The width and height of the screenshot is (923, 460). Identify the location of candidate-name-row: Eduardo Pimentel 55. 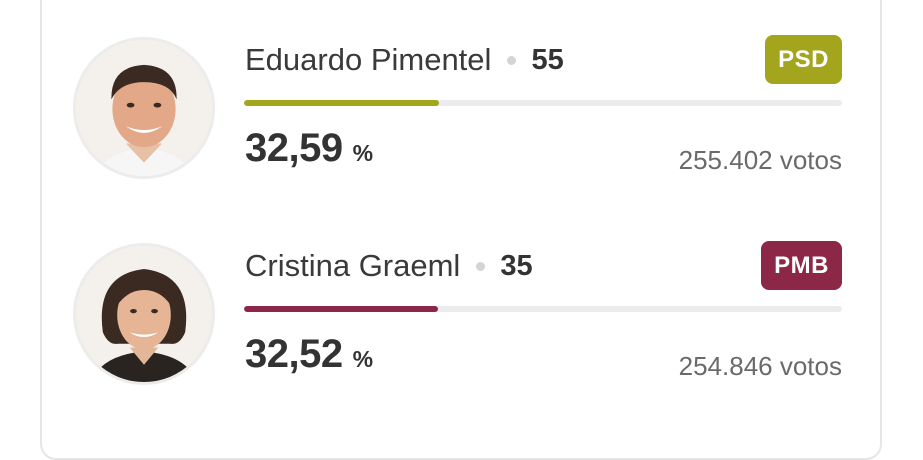
(404, 60).